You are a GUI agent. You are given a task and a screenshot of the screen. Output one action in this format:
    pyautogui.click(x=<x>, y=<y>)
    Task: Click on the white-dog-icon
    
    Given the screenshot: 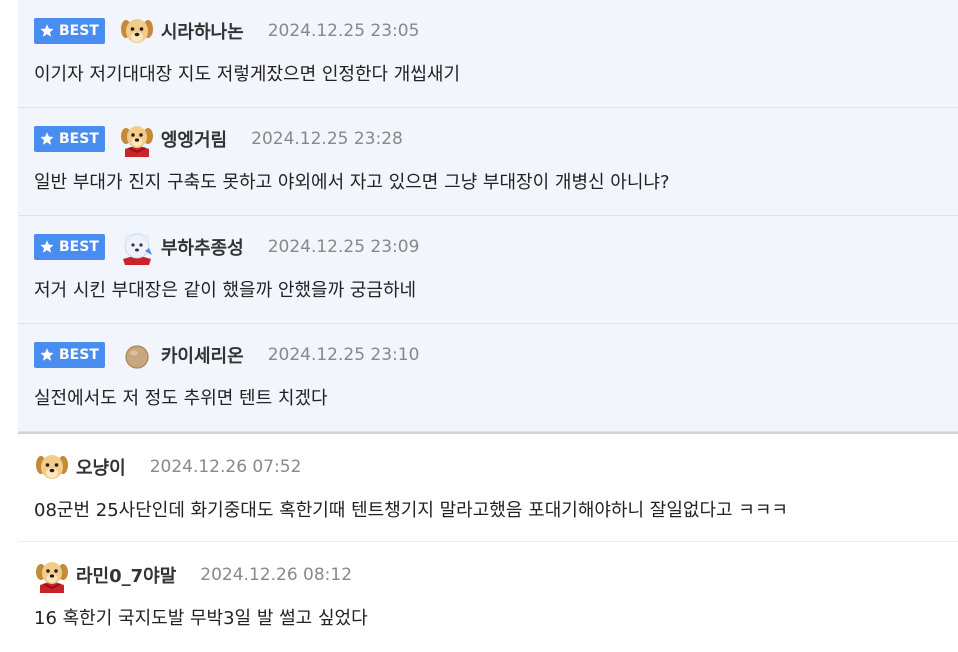 What is the action you would take?
    pyautogui.click(x=137, y=247)
    